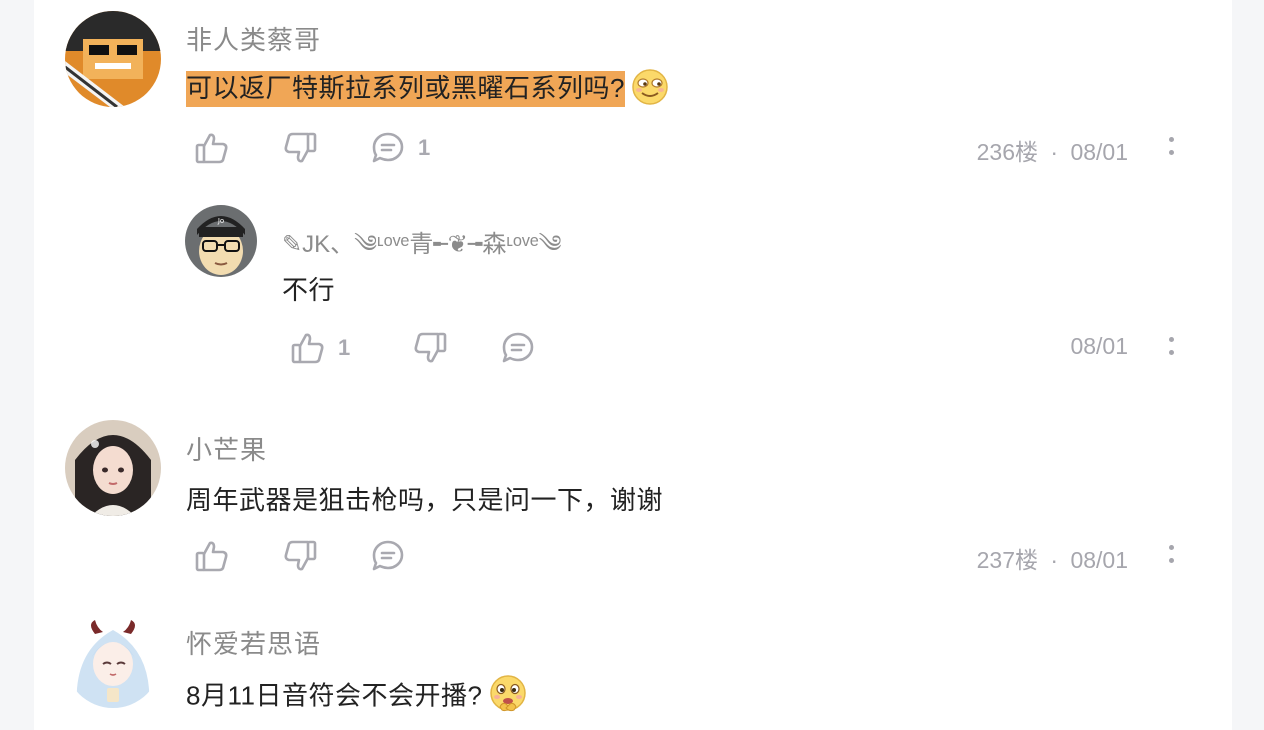 The width and height of the screenshot is (1264, 730). What do you see at coordinates (405, 89) in the screenshot?
I see `highlighted-text: 可以返厂特斯拉系列或黑曜石系列吗?` at bounding box center [405, 89].